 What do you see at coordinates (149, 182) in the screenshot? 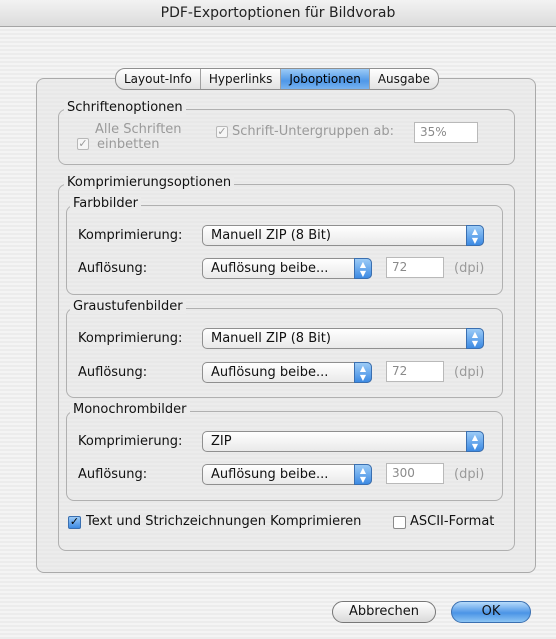
I see `compression-legend: Komprimierungsoptionen` at bounding box center [149, 182].